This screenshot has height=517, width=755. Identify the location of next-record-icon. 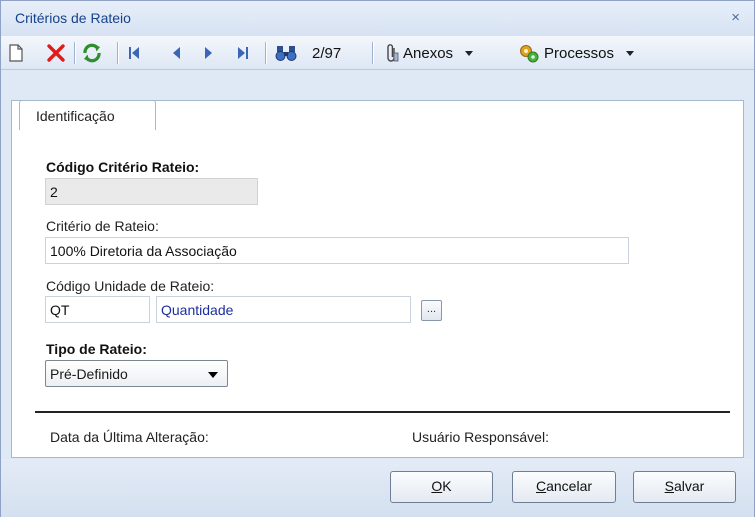
(208, 53).